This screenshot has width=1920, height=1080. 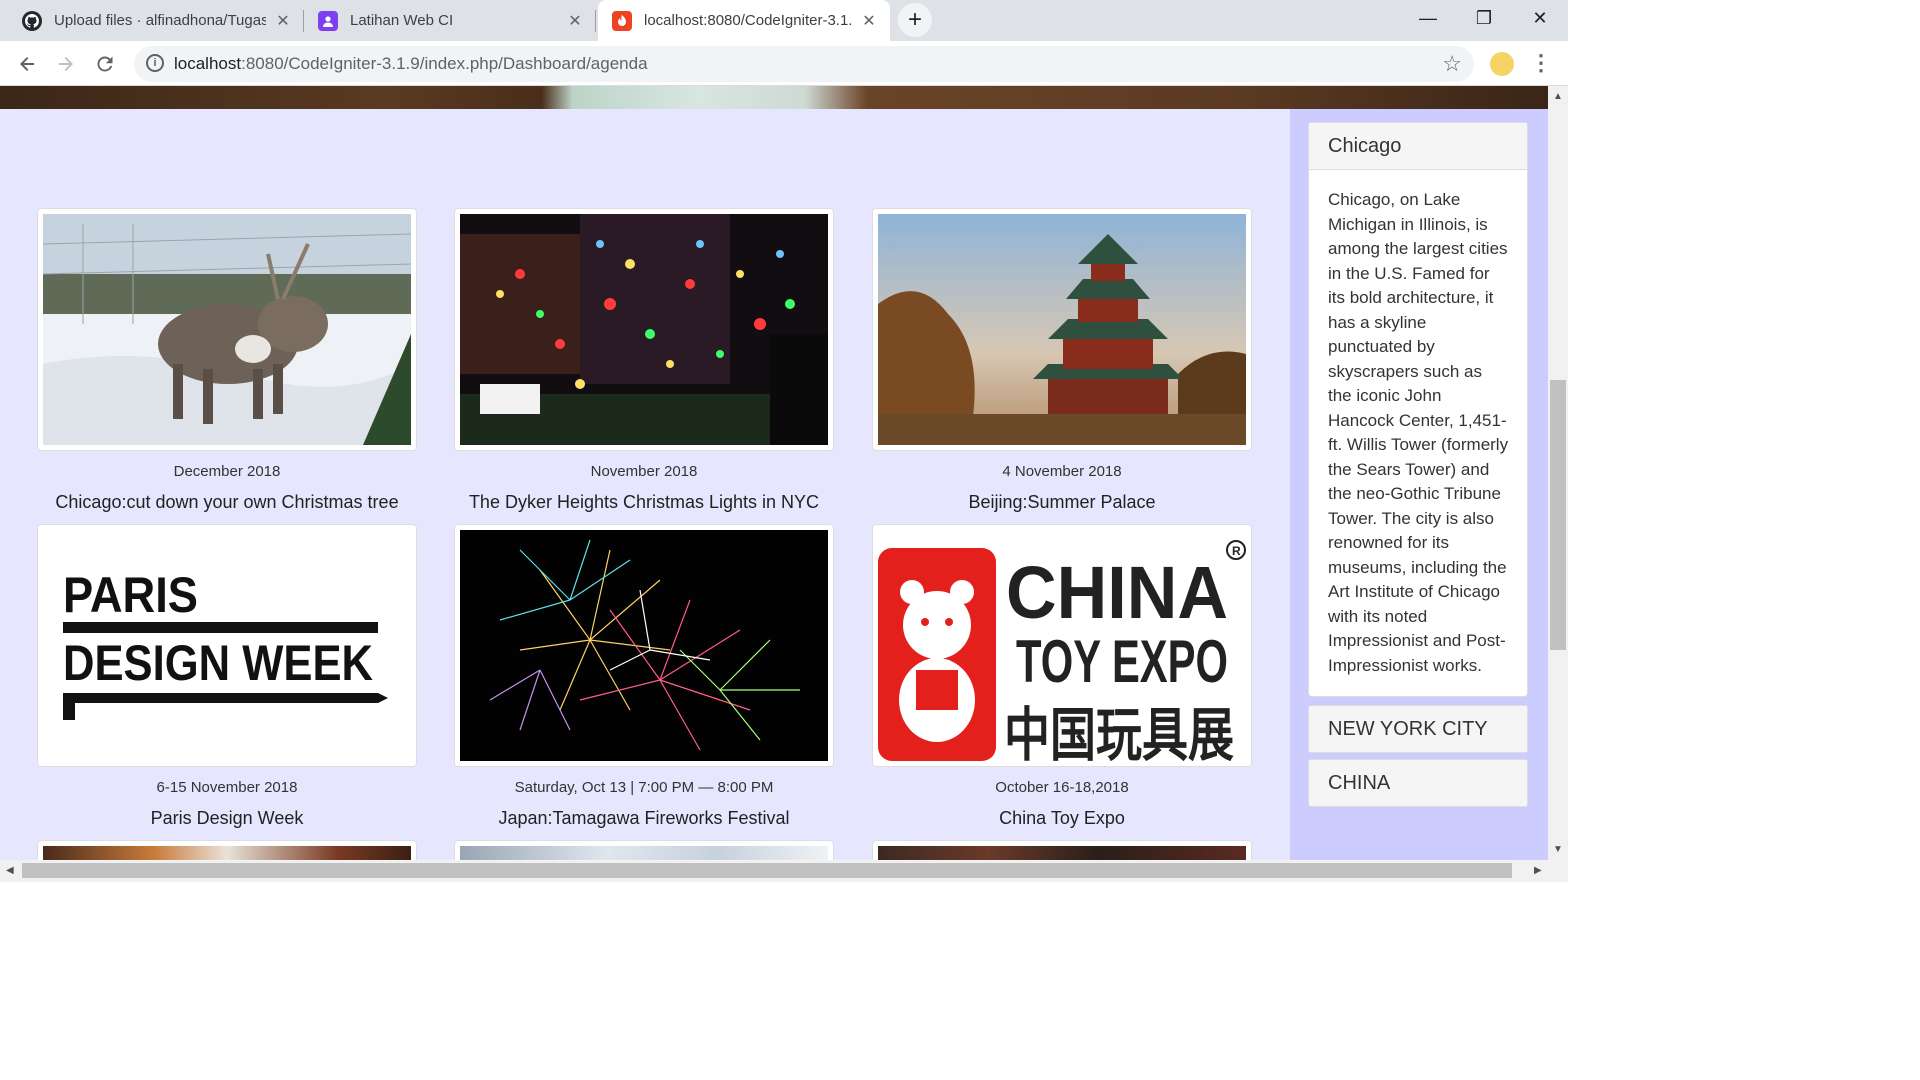 I want to click on bookmark-star-icon: ☆, so click(x=1452, y=64).